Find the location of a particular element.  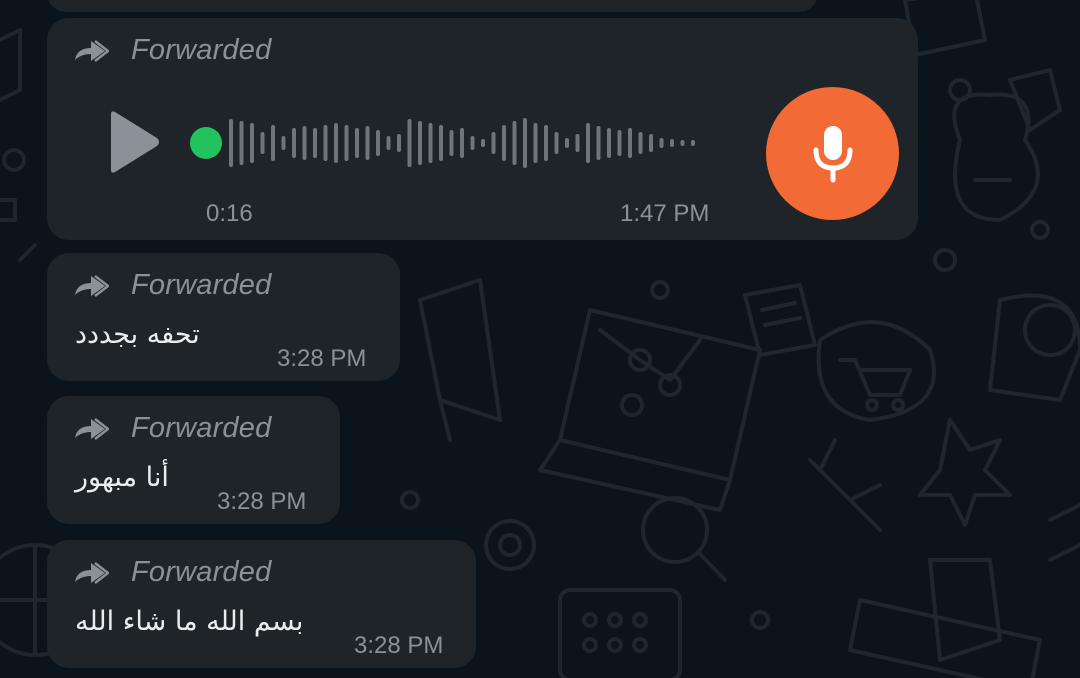

microphone-button is located at coordinates (832, 153).